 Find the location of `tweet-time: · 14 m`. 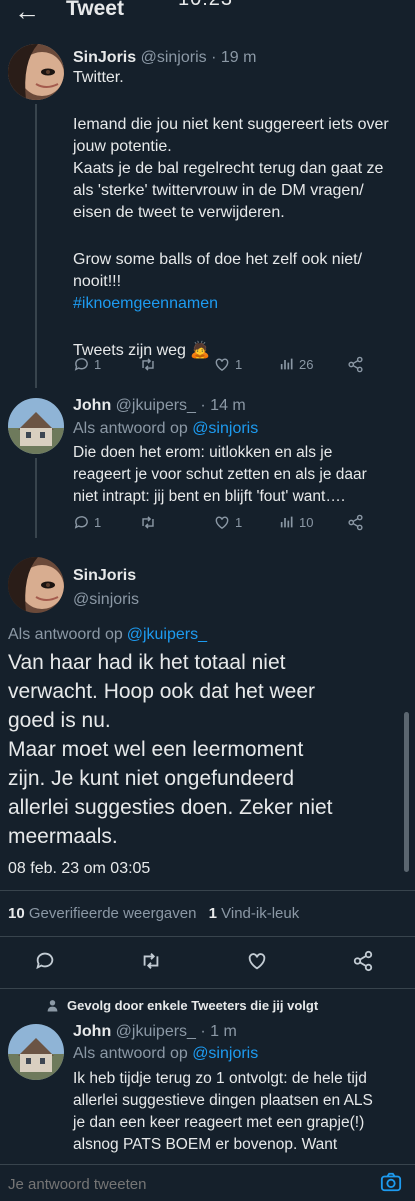

tweet-time: · 14 m is located at coordinates (223, 405).